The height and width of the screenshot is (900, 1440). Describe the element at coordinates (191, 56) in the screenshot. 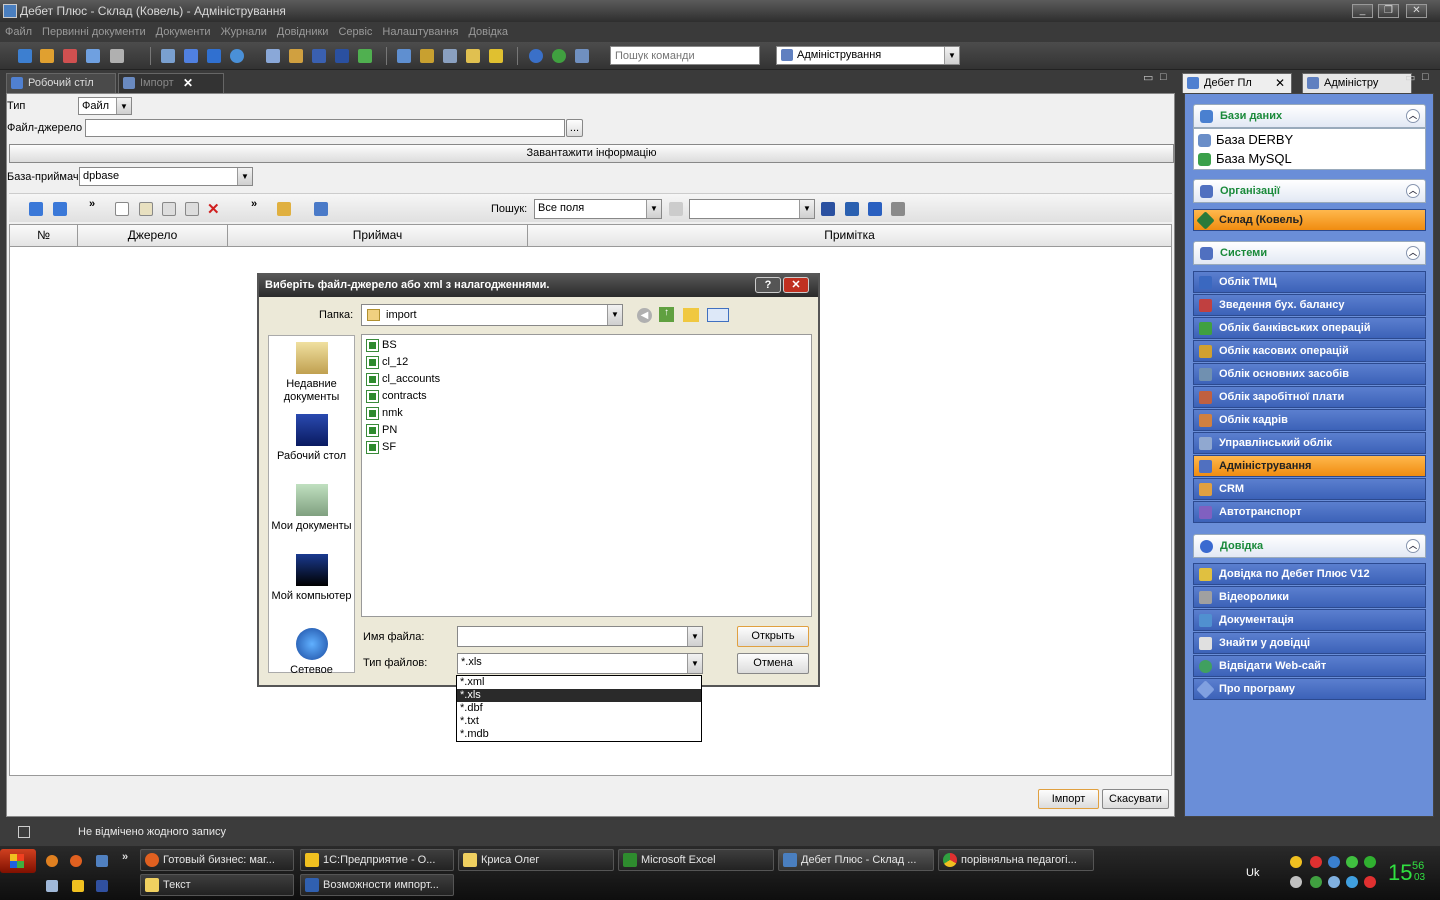

I see `star-icon` at that location.